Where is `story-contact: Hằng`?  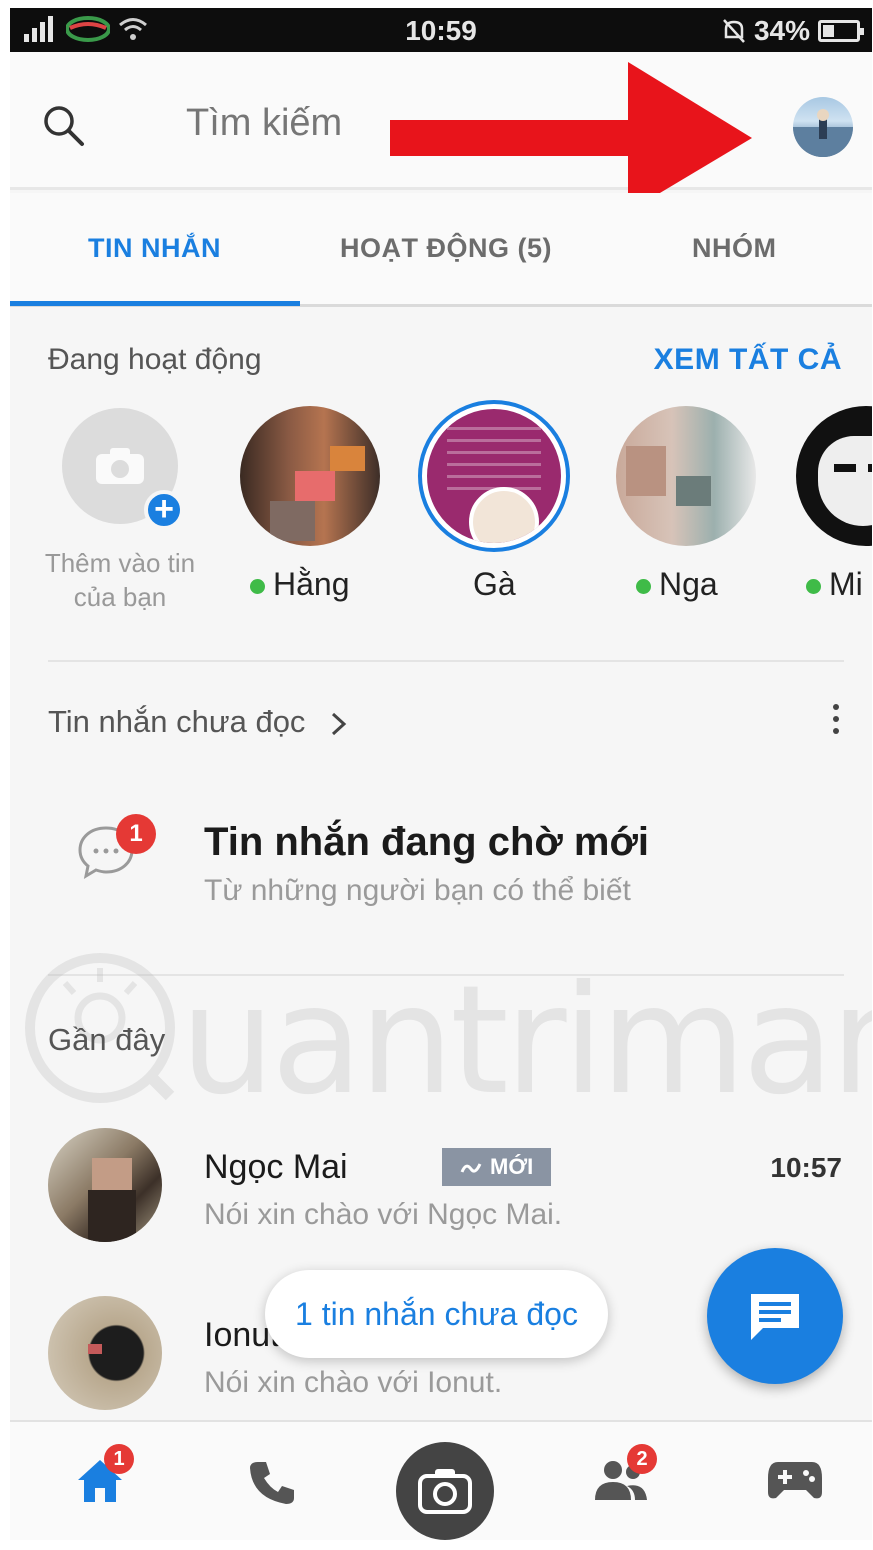 story-contact: Hằng is located at coordinates (315, 504).